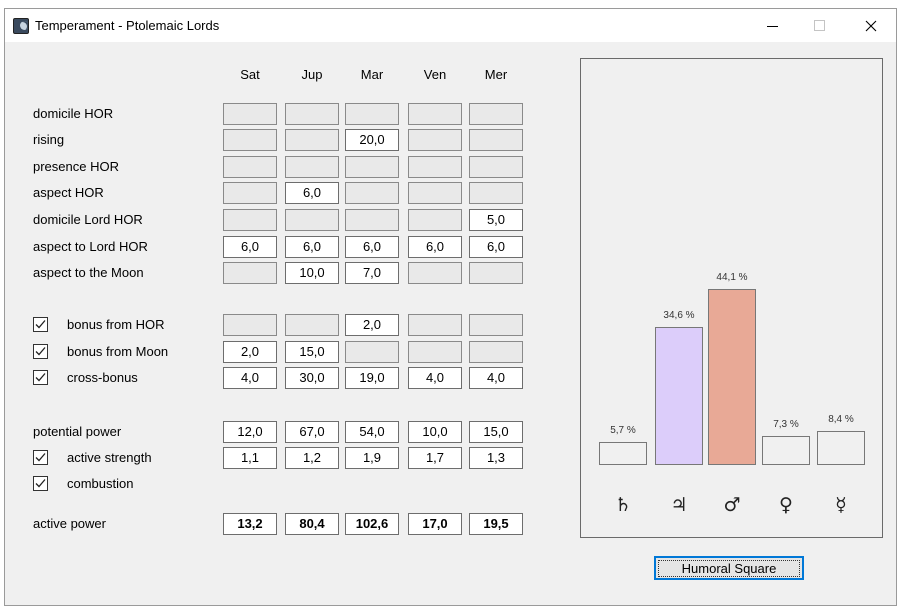 The height and width of the screenshot is (609, 901). Describe the element at coordinates (312, 220) in the screenshot. I see `domicile-lord-hor-jup-cell` at that location.